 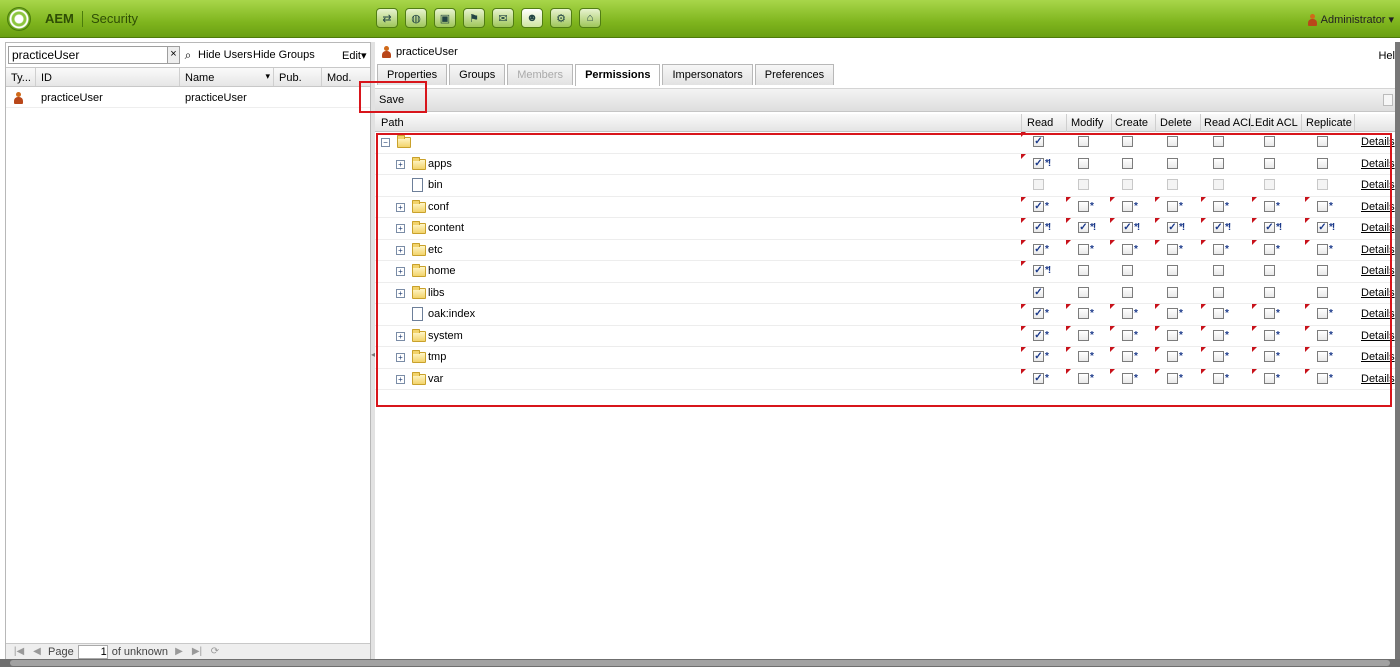 What do you see at coordinates (1386, 56) in the screenshot?
I see `help-link: Hel` at bounding box center [1386, 56].